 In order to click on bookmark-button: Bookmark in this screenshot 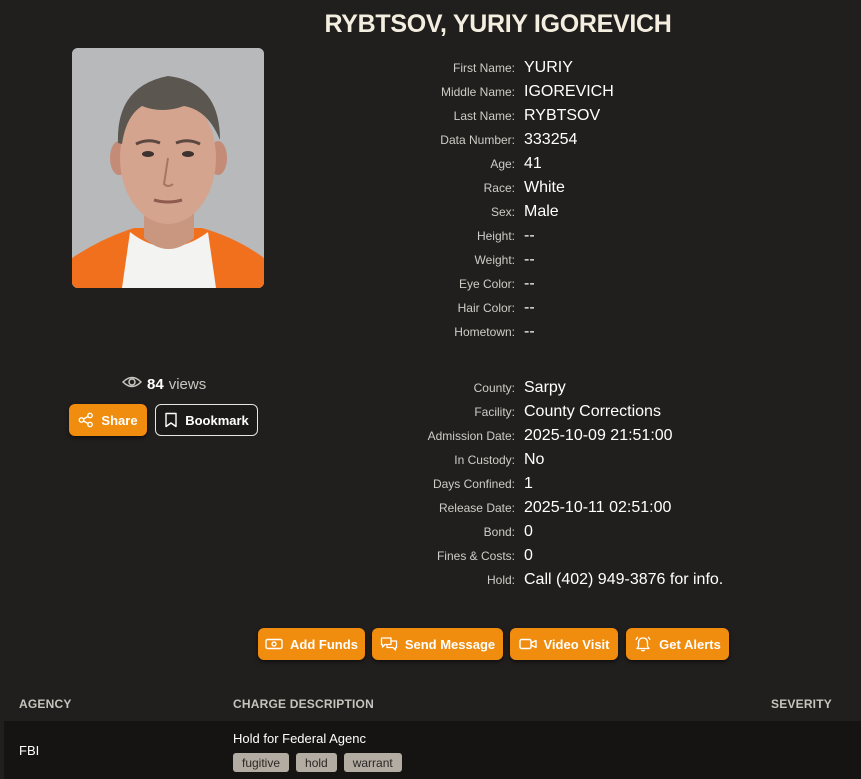, I will do `click(206, 420)`.